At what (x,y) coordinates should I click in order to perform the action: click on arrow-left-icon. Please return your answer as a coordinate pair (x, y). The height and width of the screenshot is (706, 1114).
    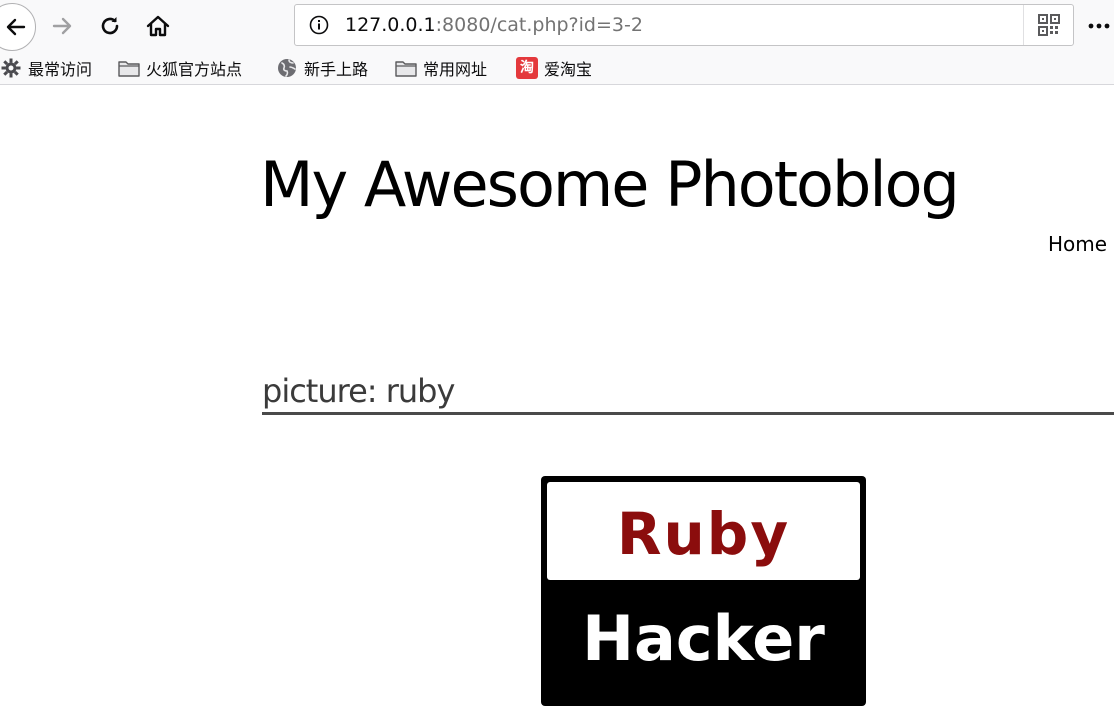
    Looking at the image, I should click on (16, 27).